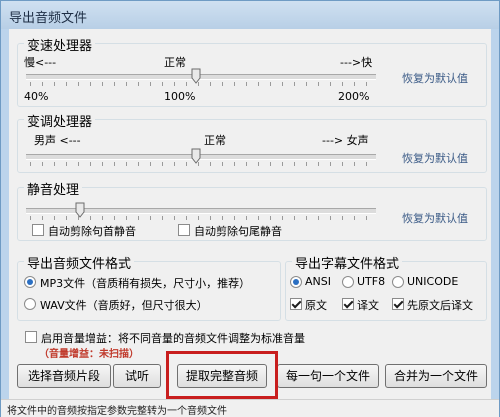  I want to click on subtitle-format-group: 导出字幕文件格式 ANSI UTF8 UNICODE 原文 译文 先原文后译文, so click(386, 287).